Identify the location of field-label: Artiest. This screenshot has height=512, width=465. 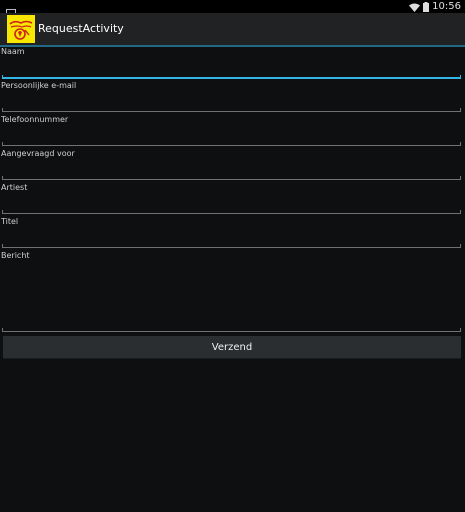
(14, 187).